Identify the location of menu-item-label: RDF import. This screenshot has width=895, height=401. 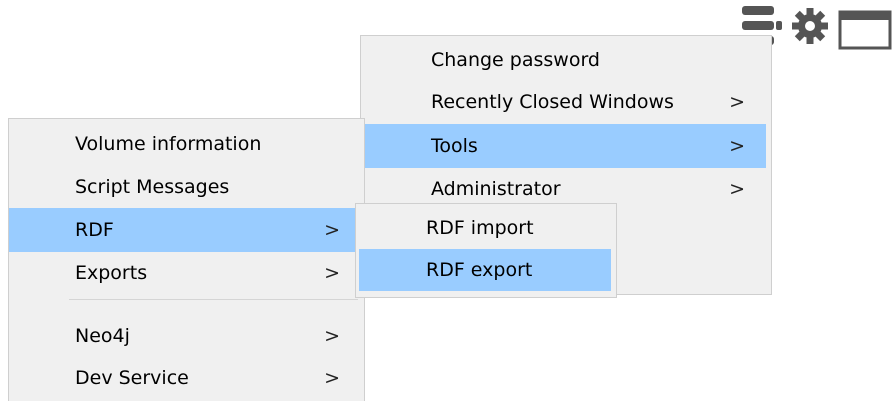
(480, 228).